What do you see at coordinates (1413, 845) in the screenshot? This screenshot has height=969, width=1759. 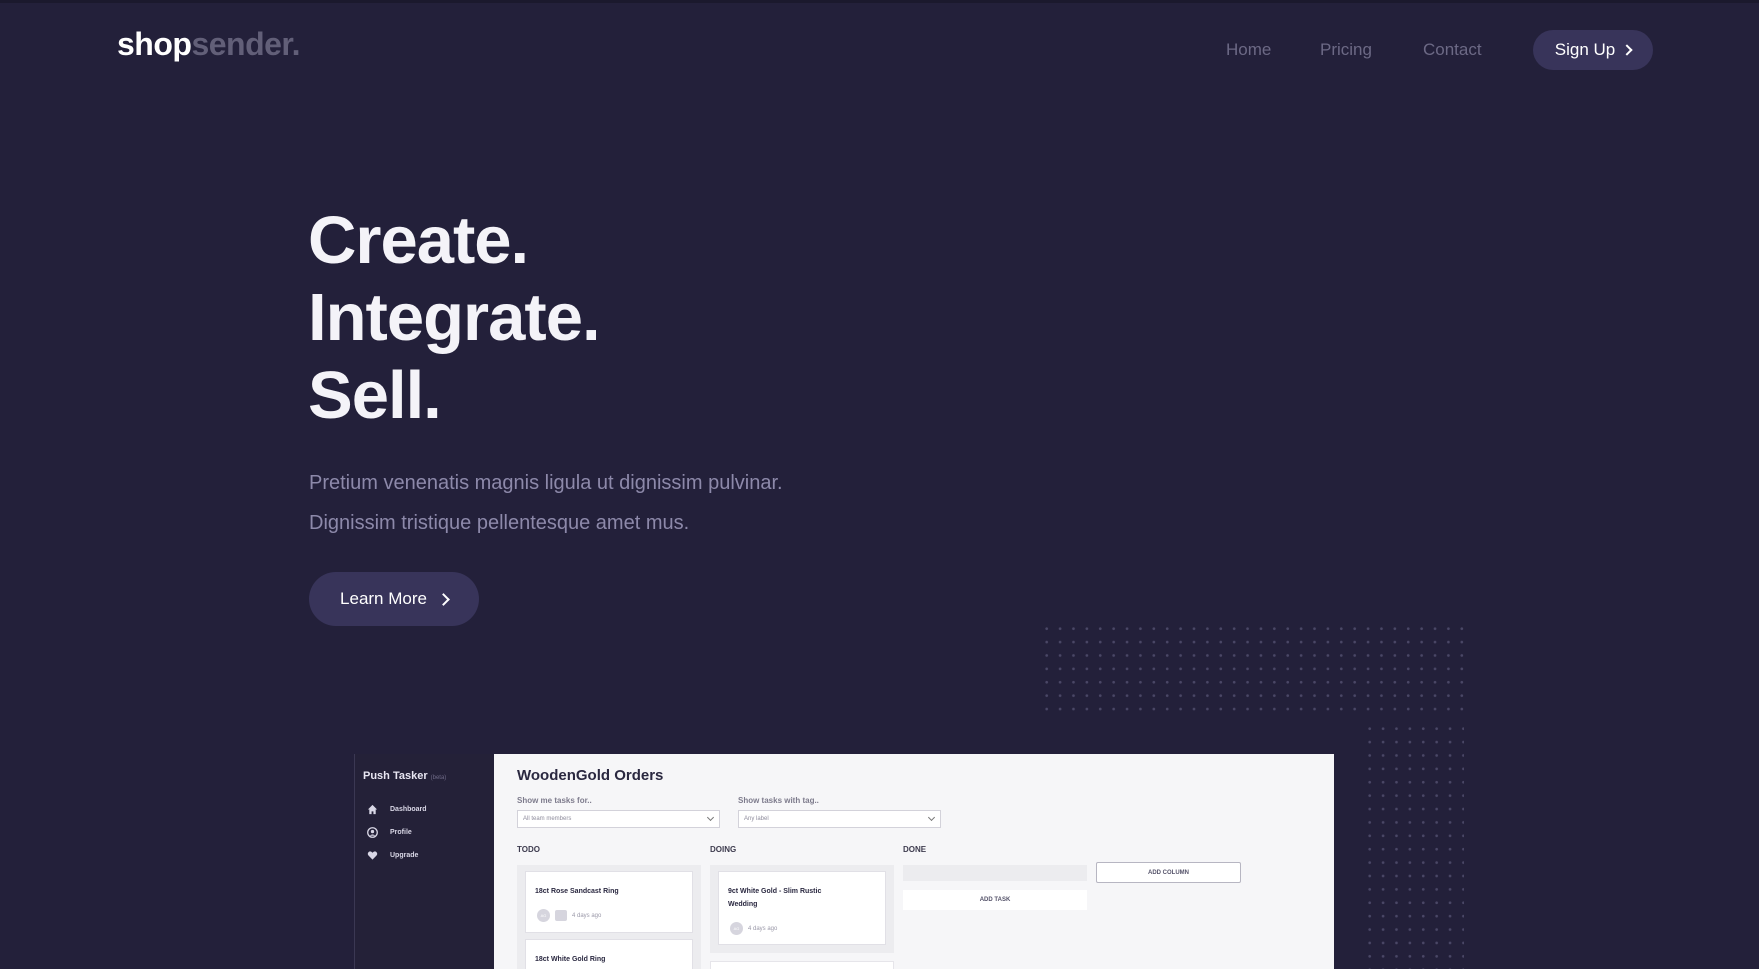 I see `dot-pattern-right` at bounding box center [1413, 845].